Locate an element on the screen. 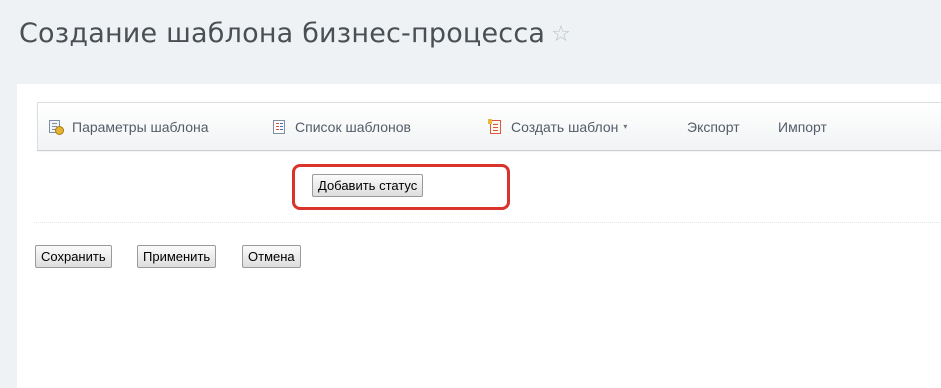 The height and width of the screenshot is (388, 941). chevron-down-icon: ▾ is located at coordinates (625, 126).